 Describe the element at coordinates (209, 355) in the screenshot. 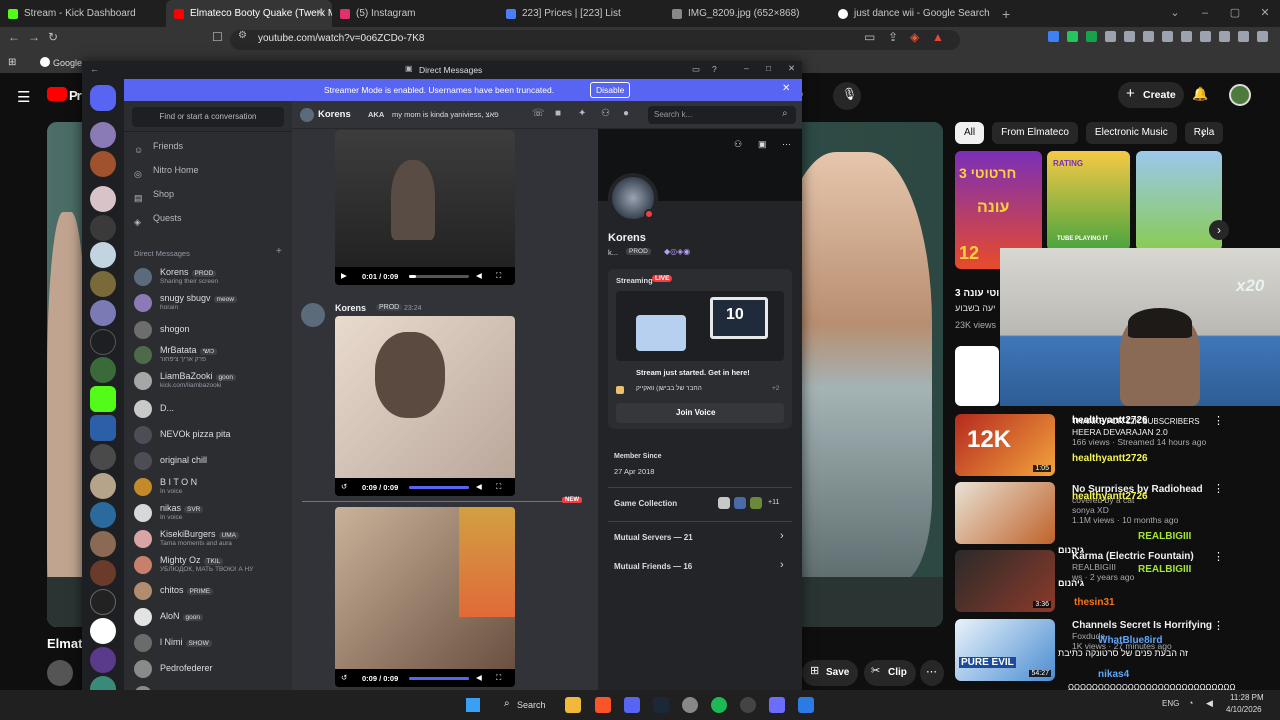

I see `dm-row: MrBatata כושי פרק אריך ציפחור` at that location.